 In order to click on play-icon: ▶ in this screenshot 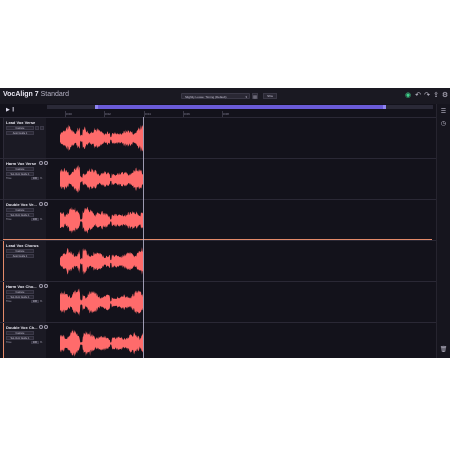, I will do `click(8, 110)`.